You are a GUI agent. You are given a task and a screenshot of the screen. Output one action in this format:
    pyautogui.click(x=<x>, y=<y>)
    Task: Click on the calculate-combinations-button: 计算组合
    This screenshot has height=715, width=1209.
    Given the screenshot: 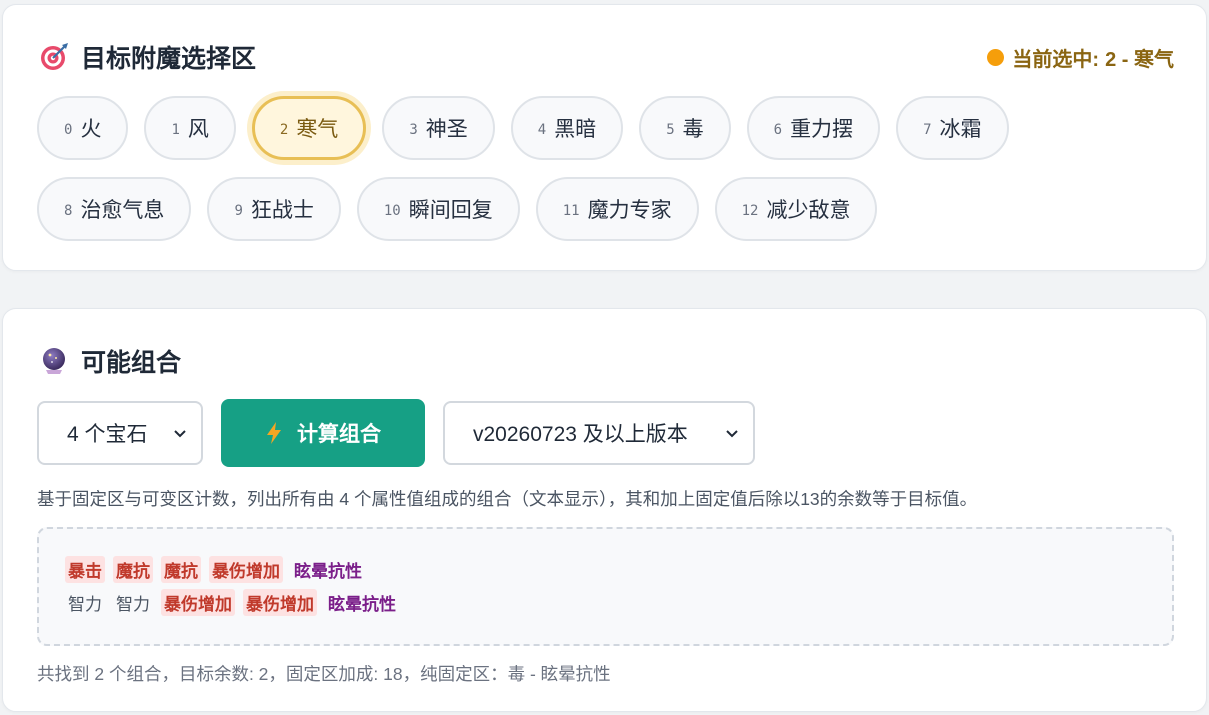 What is the action you would take?
    pyautogui.click(x=323, y=433)
    